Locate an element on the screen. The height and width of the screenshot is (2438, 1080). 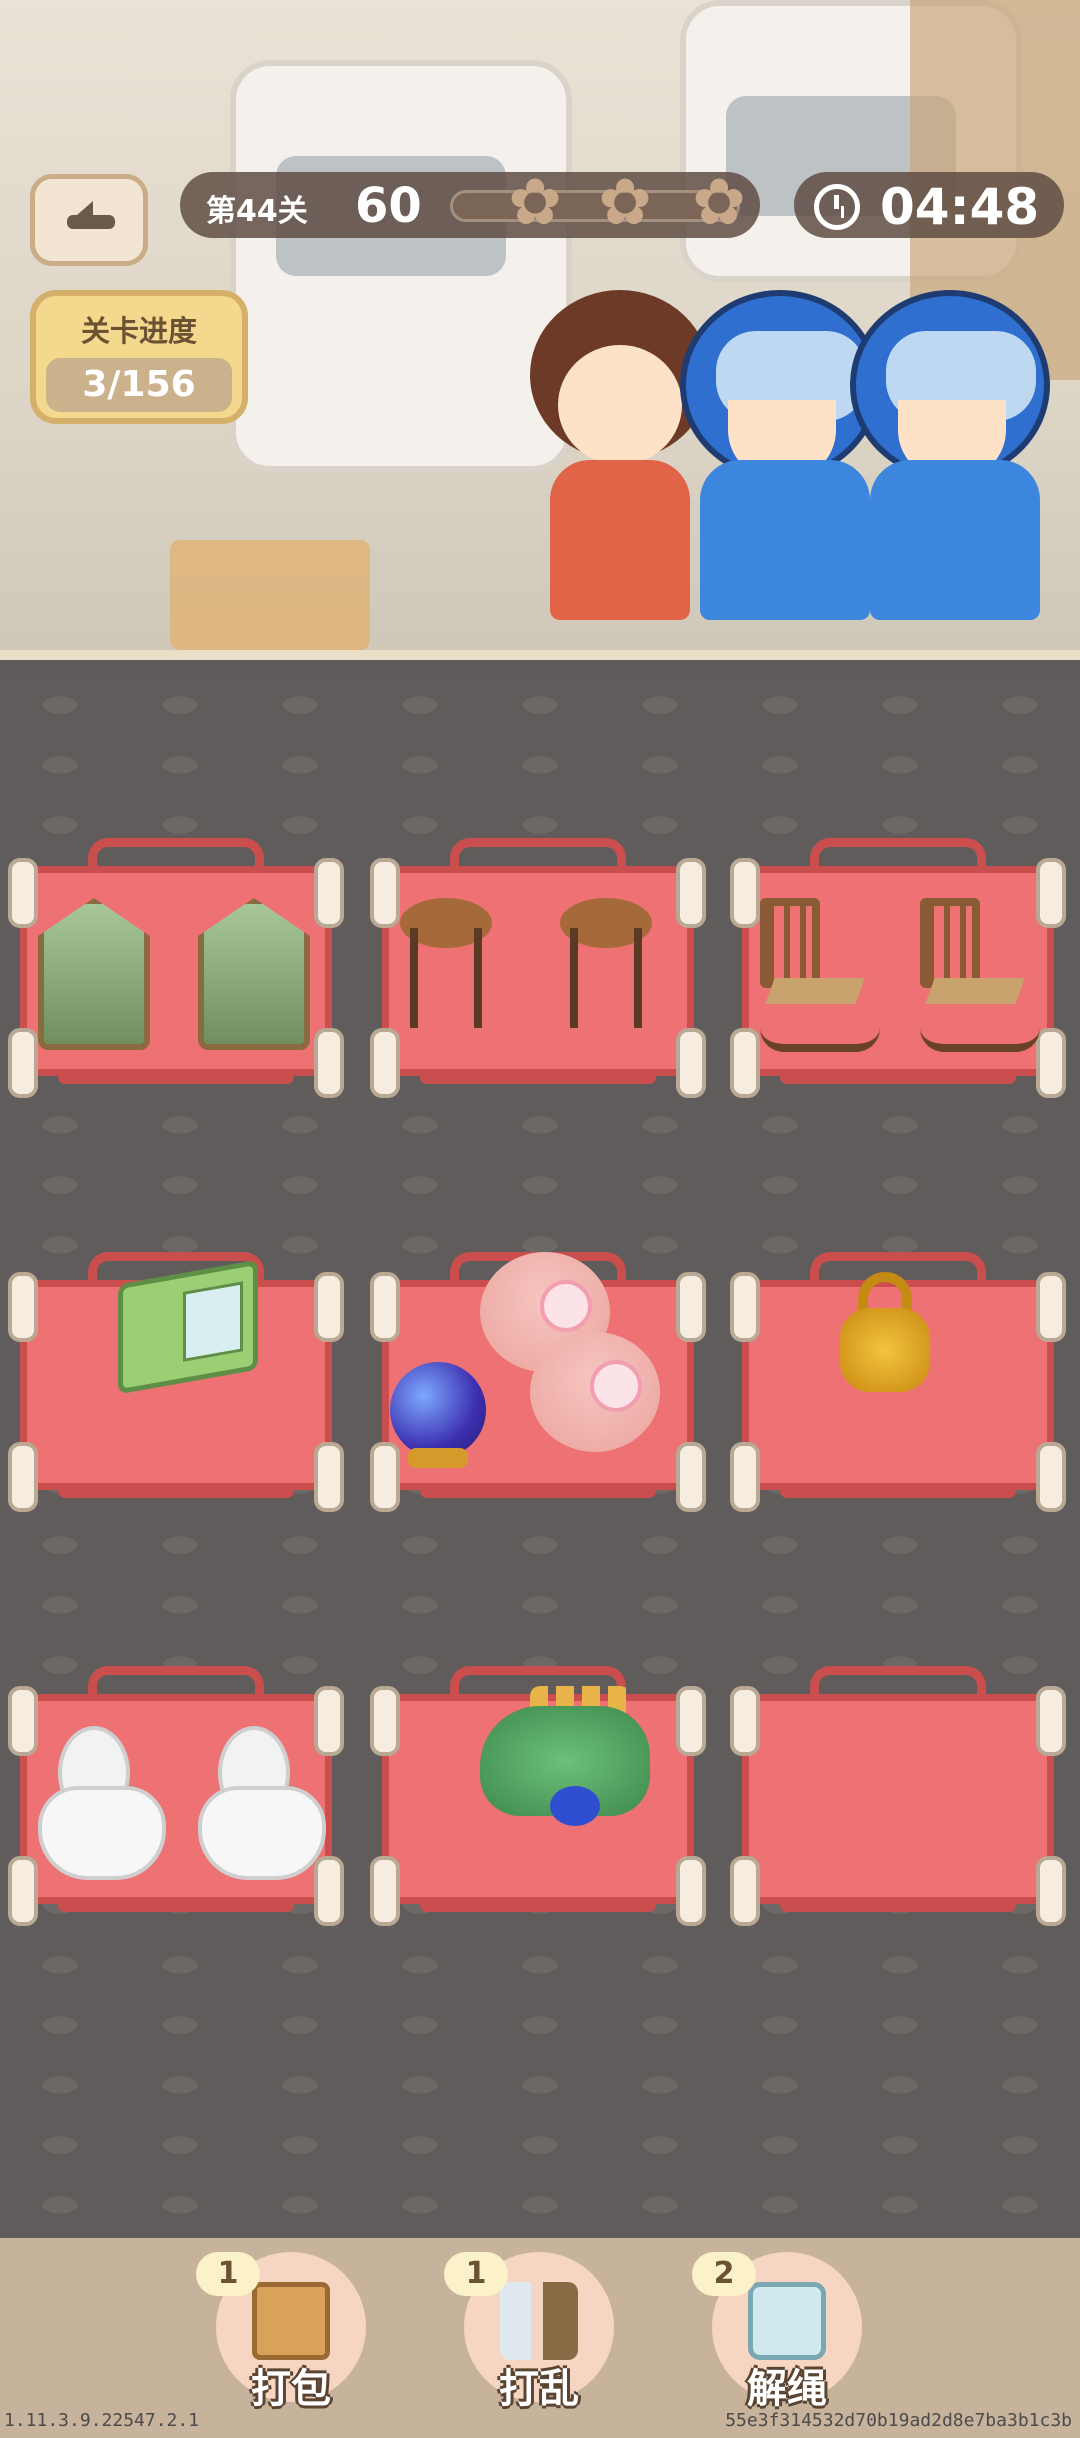
timer: 04:48 is located at coordinates (929, 205).